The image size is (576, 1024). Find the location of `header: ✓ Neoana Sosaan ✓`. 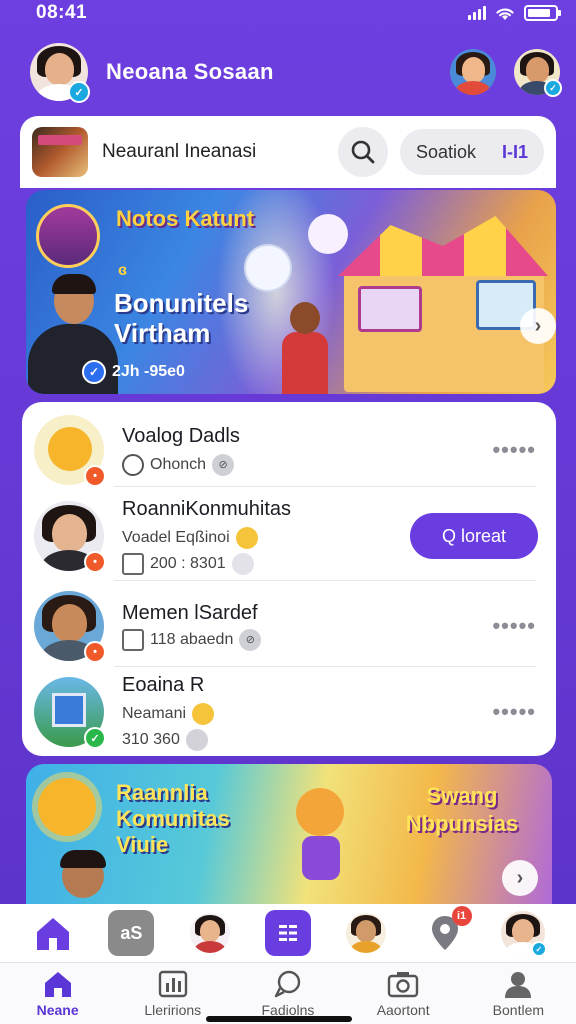

header: ✓ Neoana Sosaan ✓ is located at coordinates (296, 72).